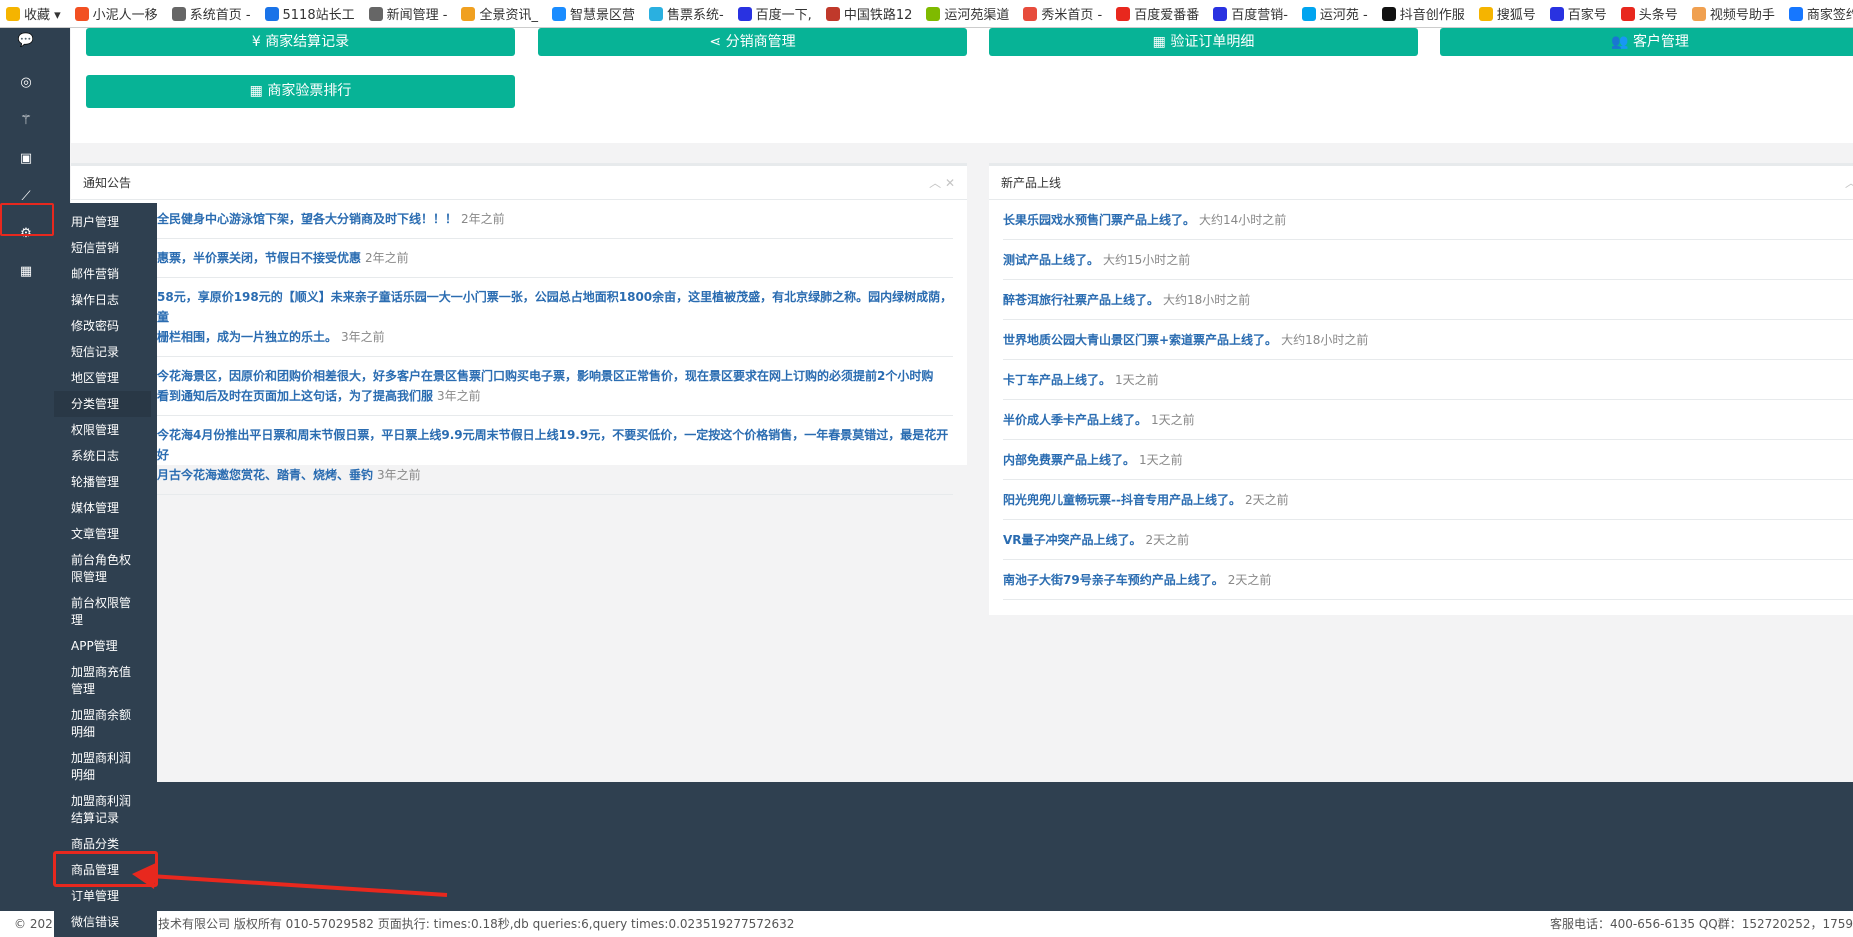 The image size is (1853, 937). I want to click on gift-icon: ▣, so click(26, 159).